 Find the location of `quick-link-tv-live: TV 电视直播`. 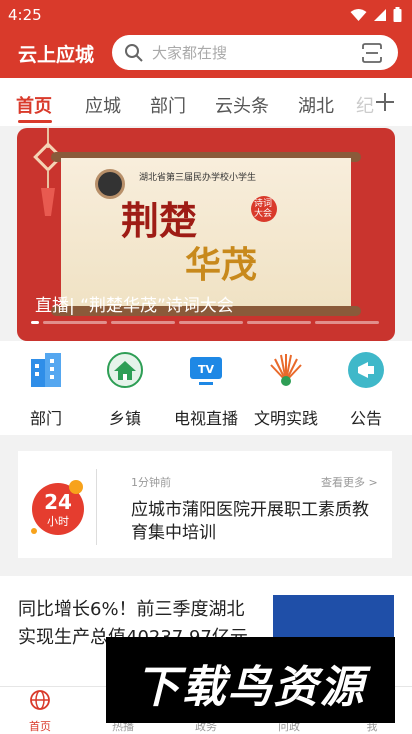

quick-link-tv-live: TV 电视直播 is located at coordinates (206, 390).